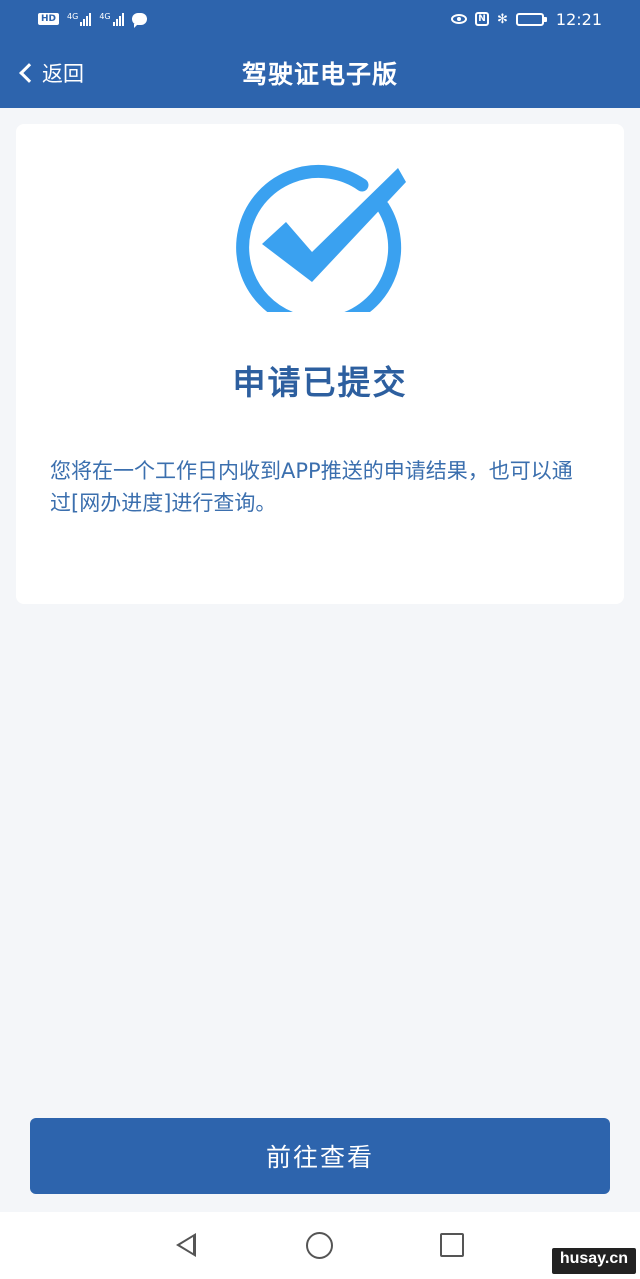 This screenshot has width=640, height=1279. Describe the element at coordinates (311, 487) in the screenshot. I see `result-message: 您将在一个工作日内收到APP推送的申请结果，也可以通过[网办进度]进行查询。` at that location.